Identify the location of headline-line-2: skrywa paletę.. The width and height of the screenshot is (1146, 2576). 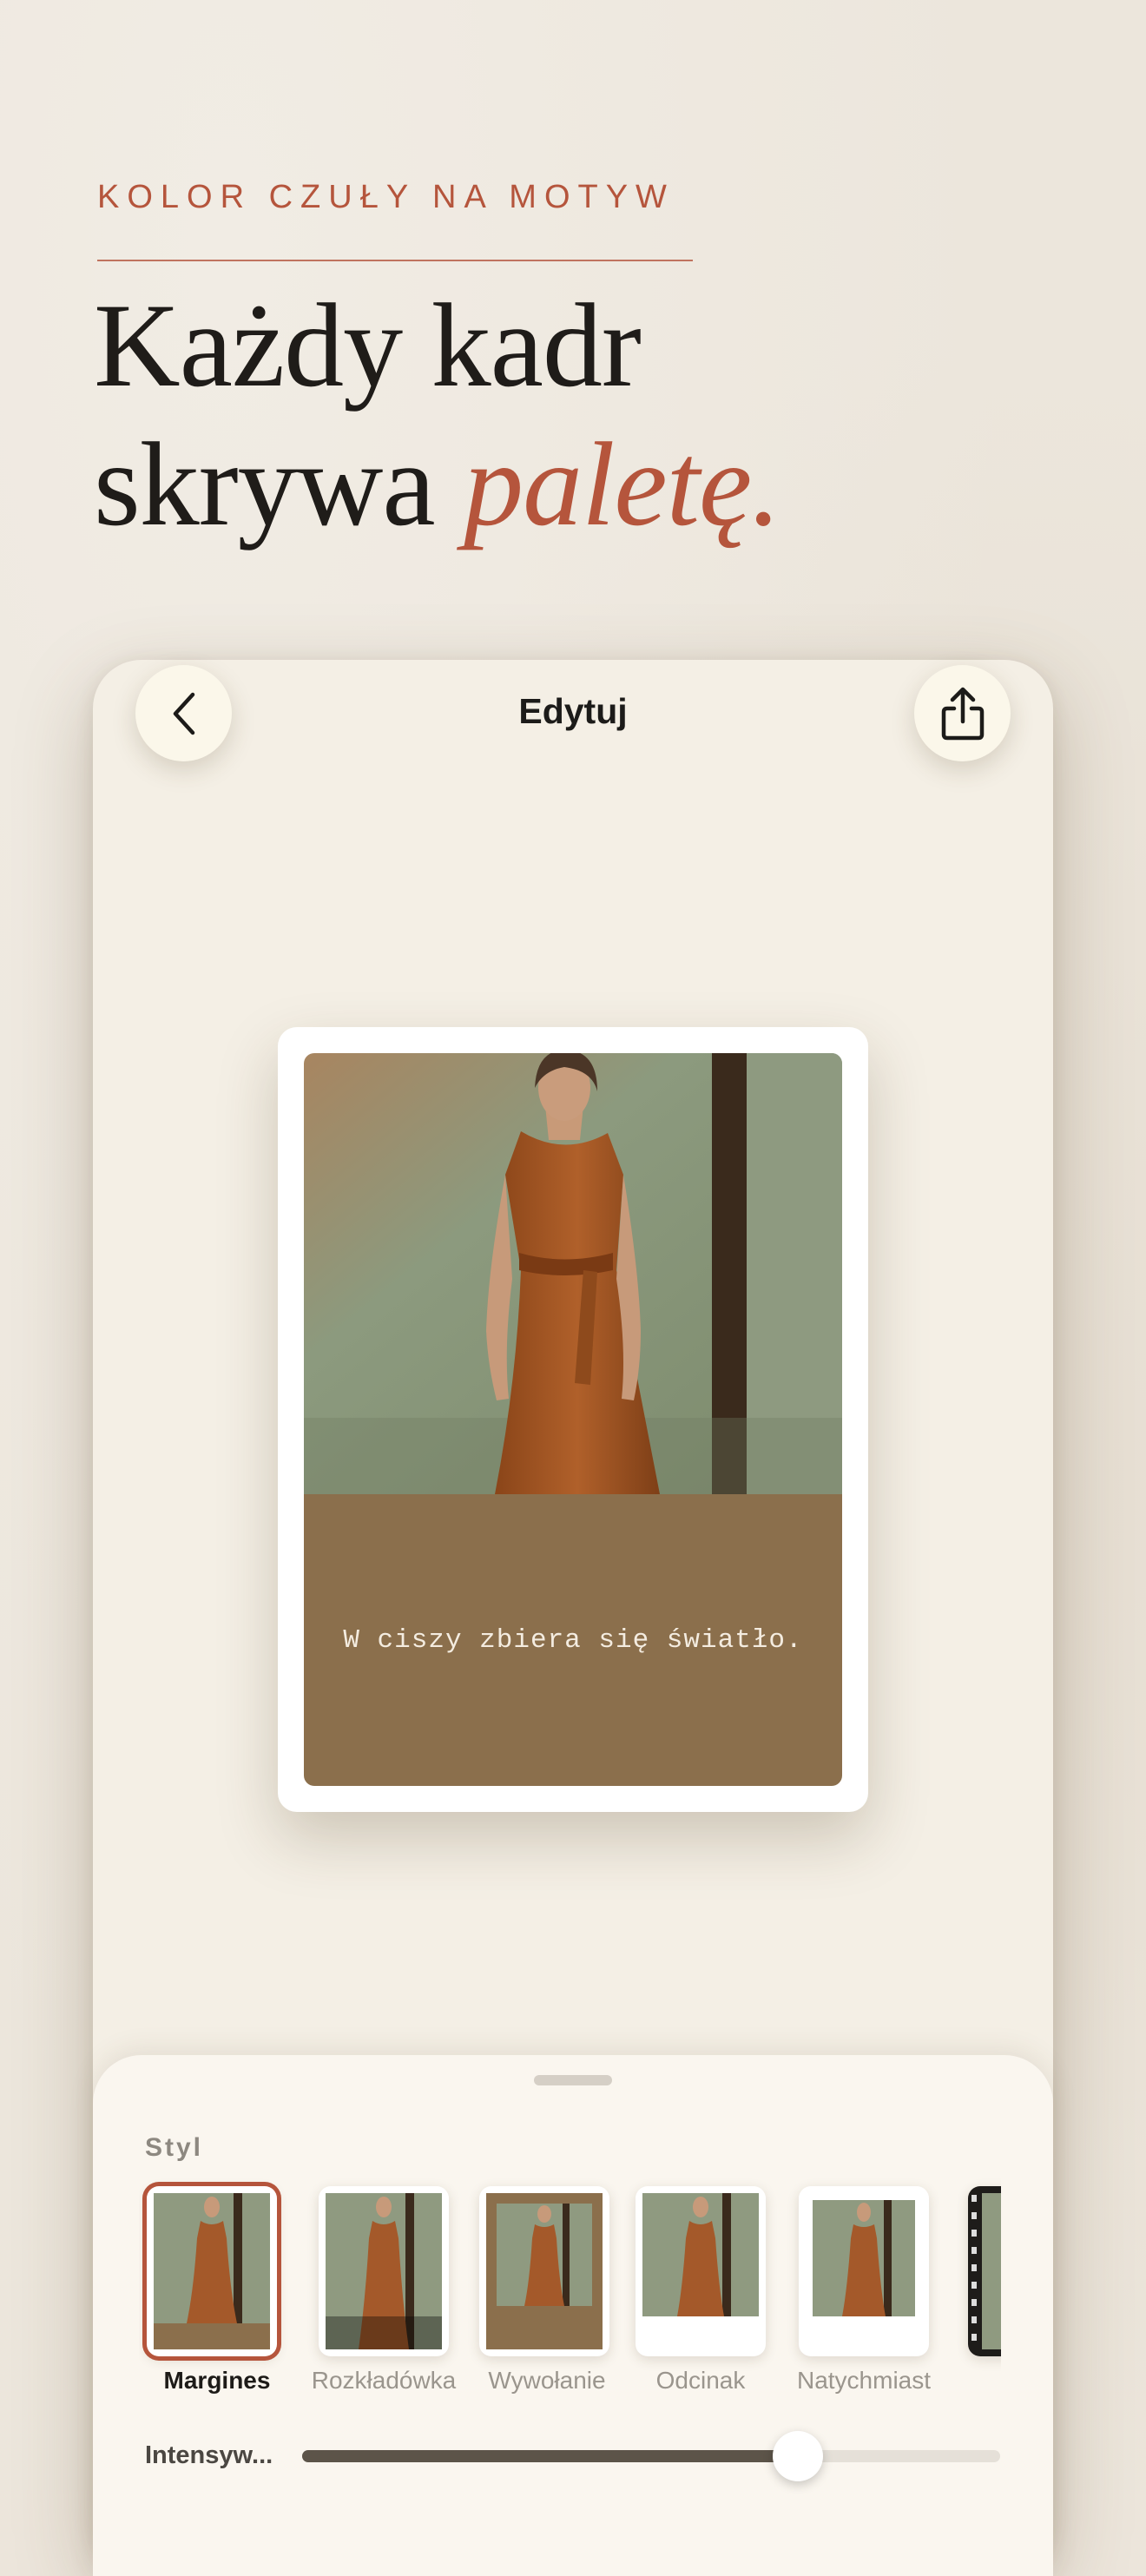
(438, 484).